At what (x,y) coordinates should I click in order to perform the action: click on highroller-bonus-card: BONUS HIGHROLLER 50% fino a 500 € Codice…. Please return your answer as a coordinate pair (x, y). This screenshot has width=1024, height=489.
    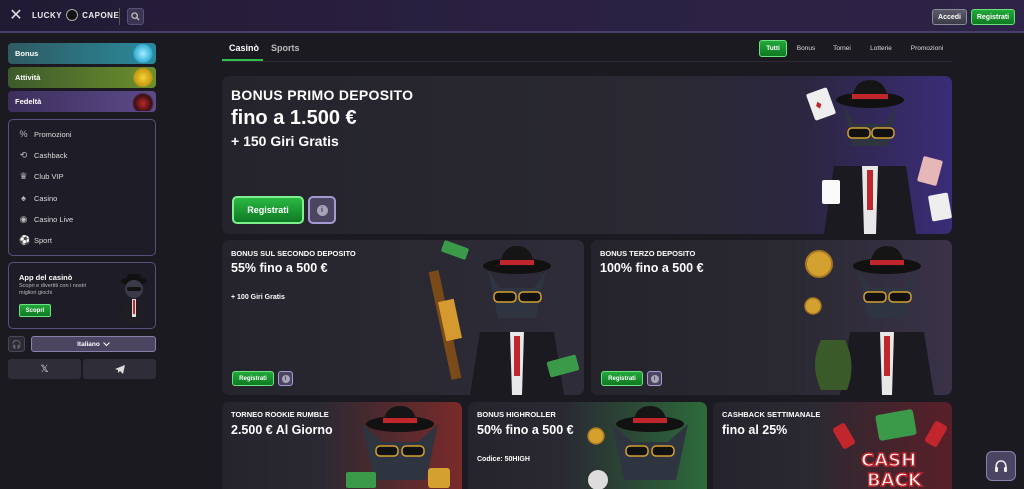
    Looking at the image, I should click on (587, 445).